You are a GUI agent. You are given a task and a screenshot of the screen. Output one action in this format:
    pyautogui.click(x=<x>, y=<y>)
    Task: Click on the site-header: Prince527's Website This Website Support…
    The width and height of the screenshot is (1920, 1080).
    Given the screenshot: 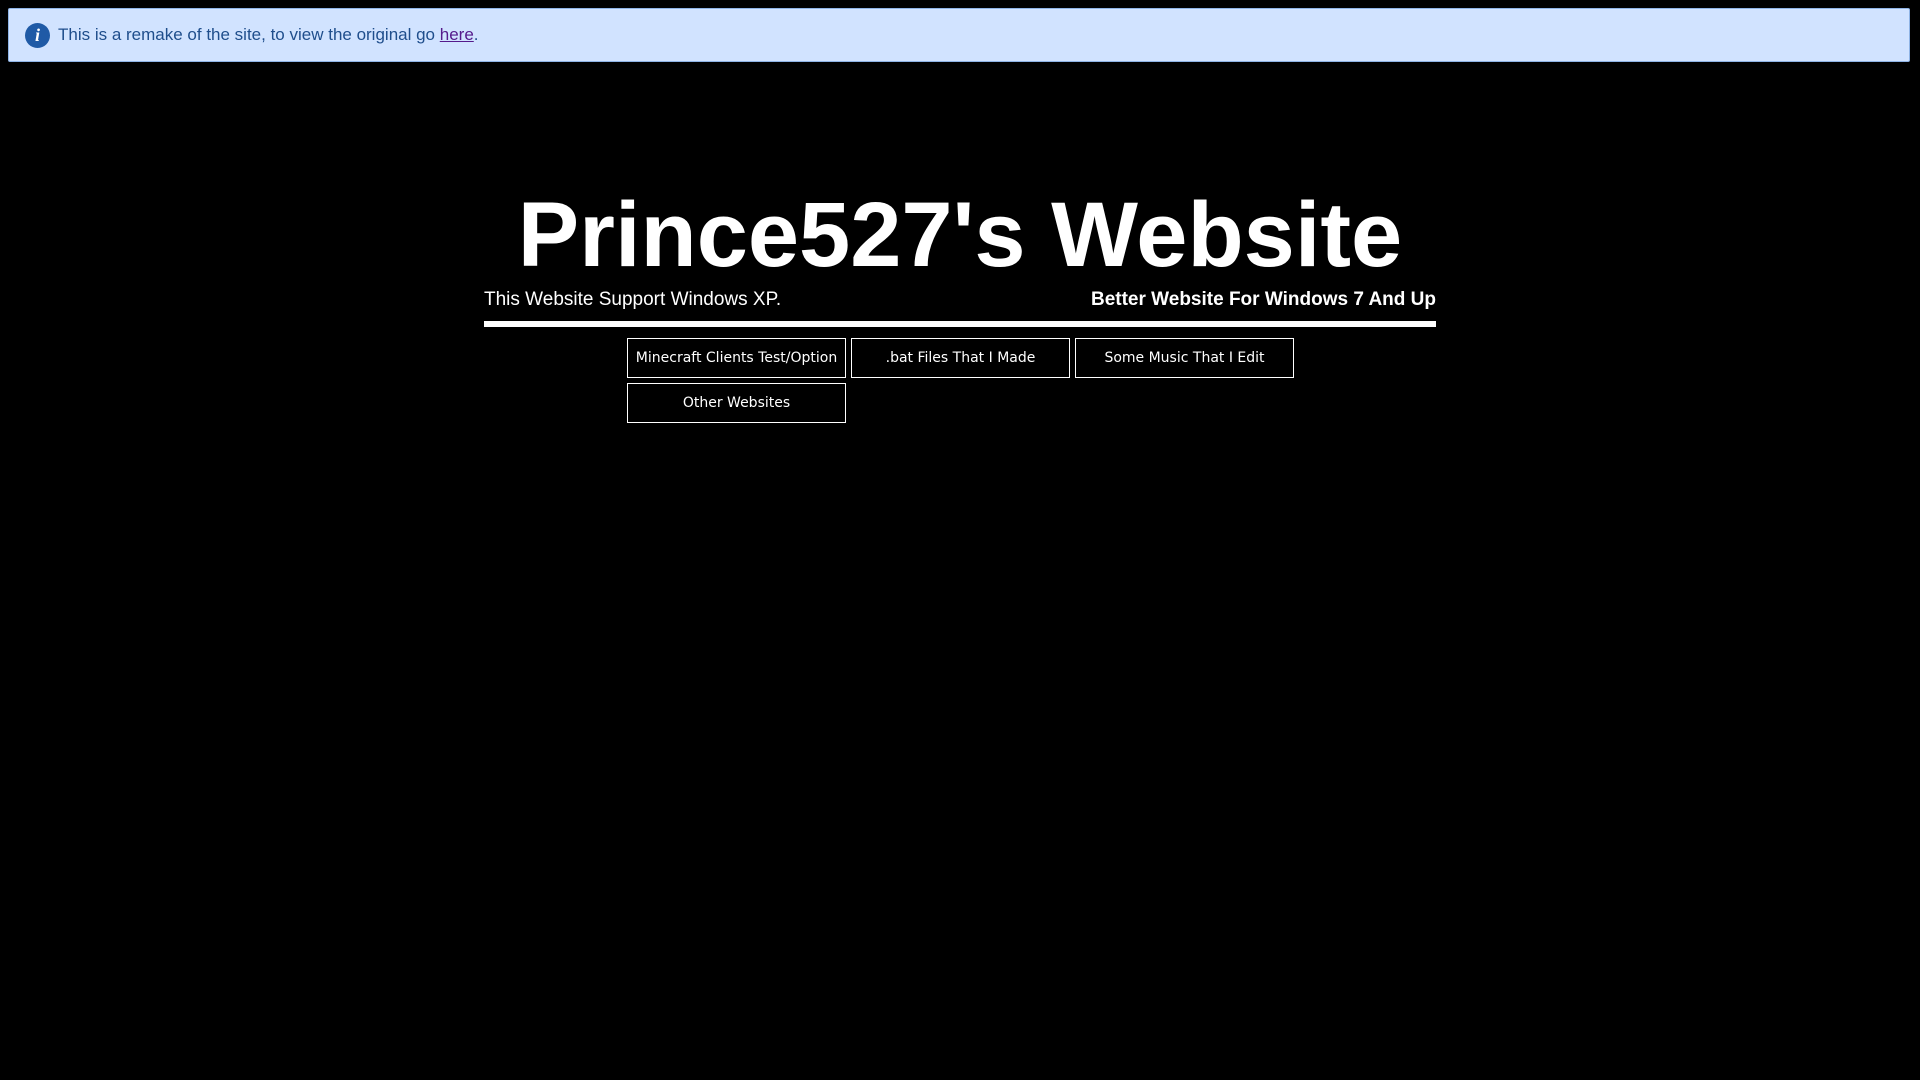 What is the action you would take?
    pyautogui.click(x=960, y=256)
    